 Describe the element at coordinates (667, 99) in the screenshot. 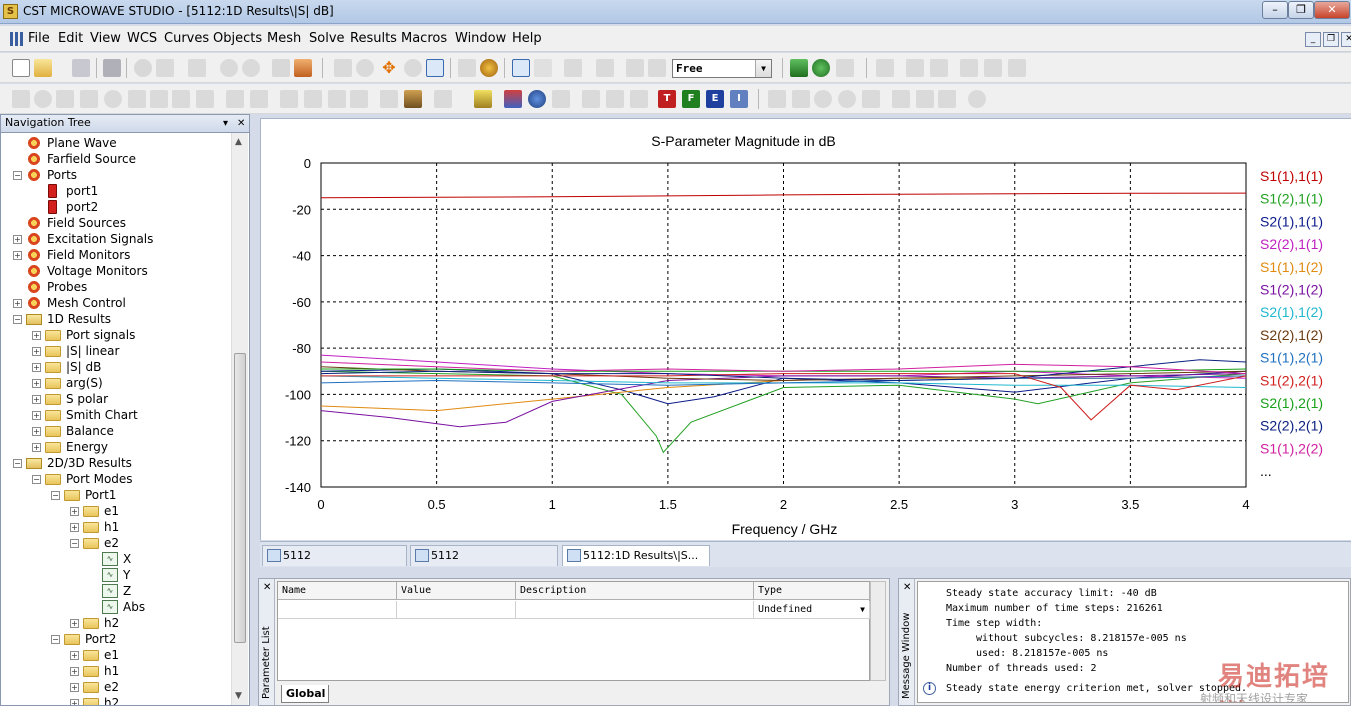

I see `time-solver-icon: T` at that location.